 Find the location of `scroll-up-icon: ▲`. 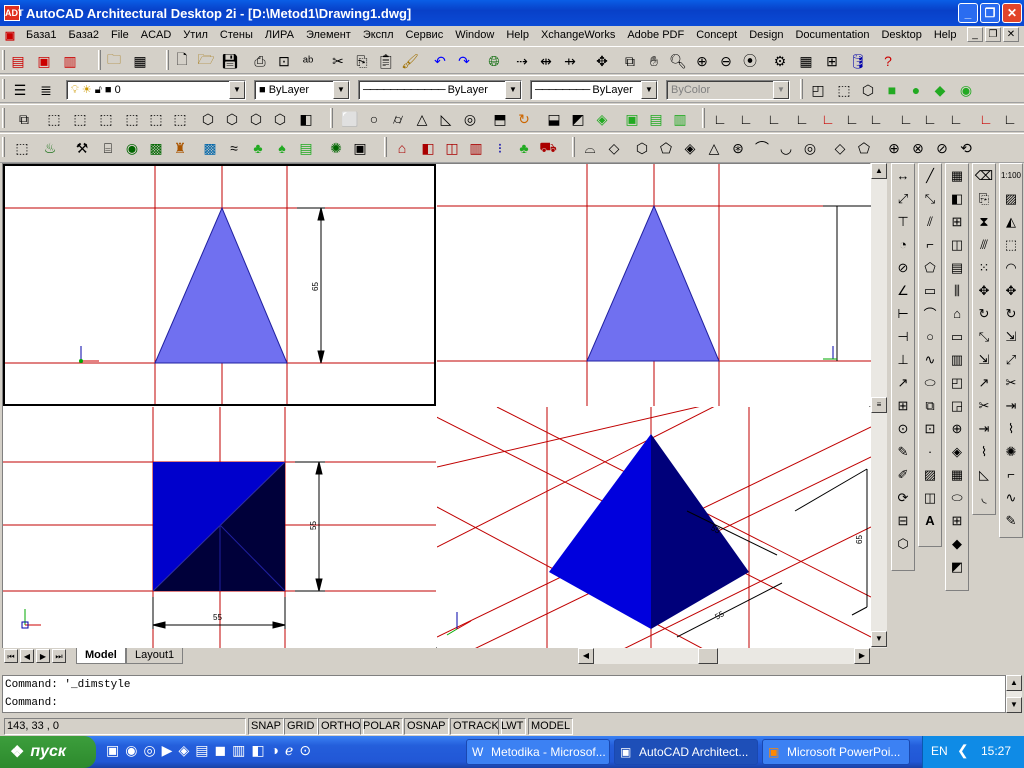

scroll-up-icon: ▲ is located at coordinates (879, 171).